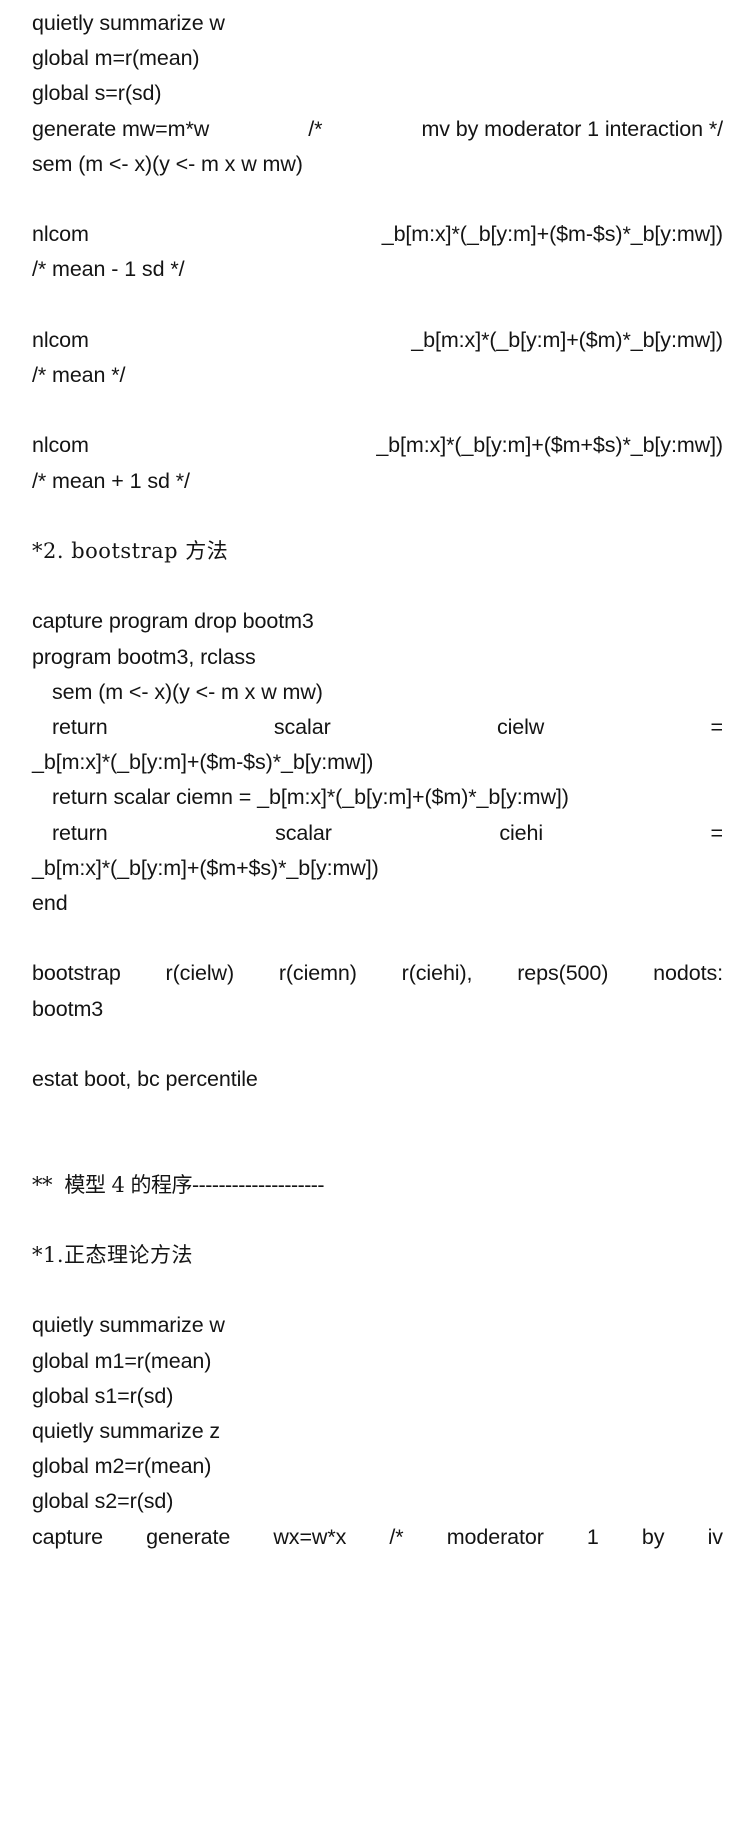  Describe the element at coordinates (572, 128) in the screenshot. I see `code-segment: mv by moderator 1 interaction */` at that location.